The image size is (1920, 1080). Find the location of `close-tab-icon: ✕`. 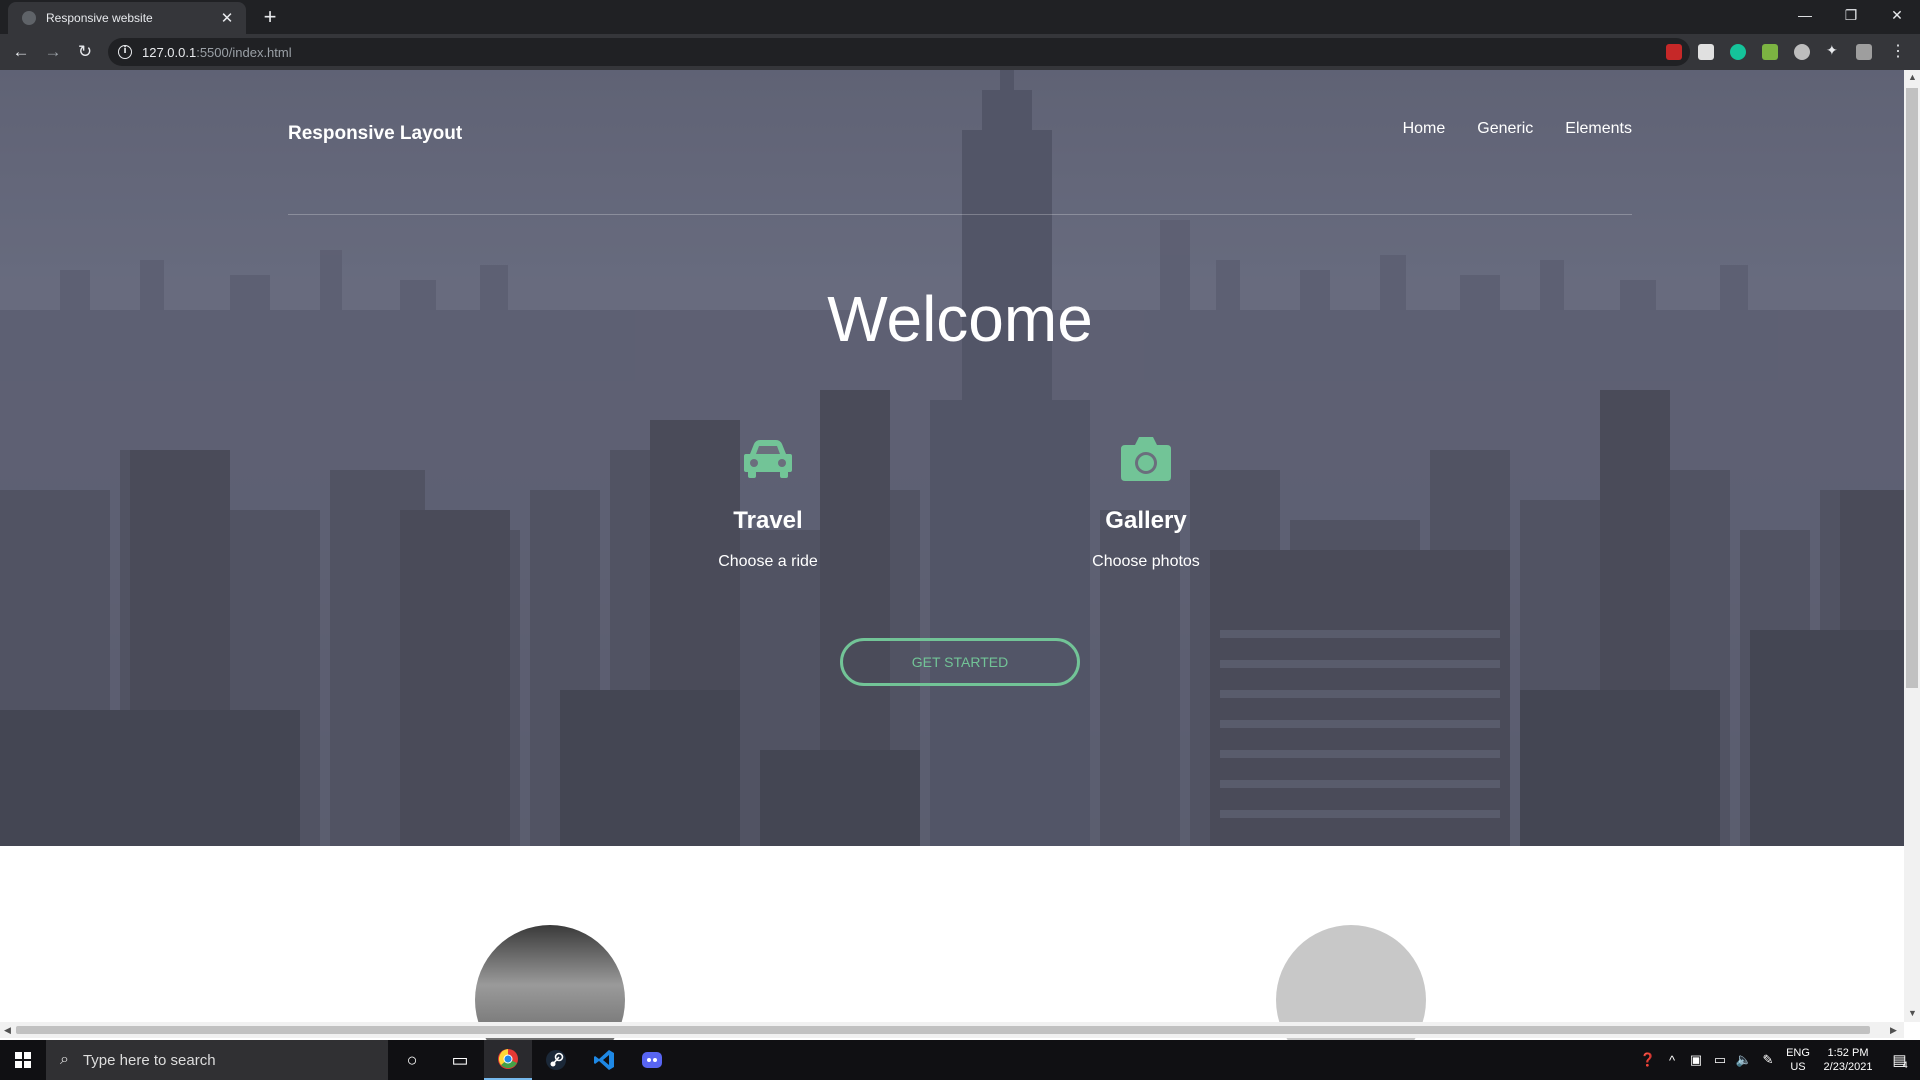

close-tab-icon: ✕ is located at coordinates (227, 18).